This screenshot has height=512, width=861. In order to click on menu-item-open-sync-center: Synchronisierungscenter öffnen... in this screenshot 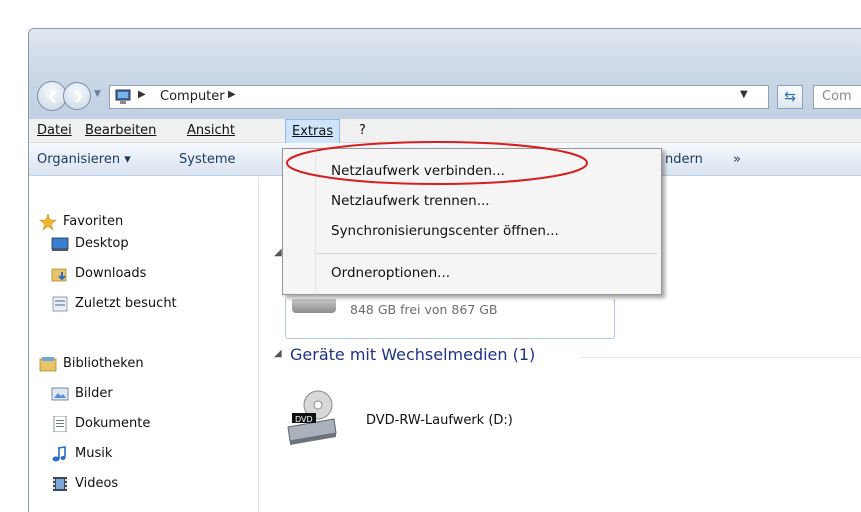, I will do `click(445, 231)`.